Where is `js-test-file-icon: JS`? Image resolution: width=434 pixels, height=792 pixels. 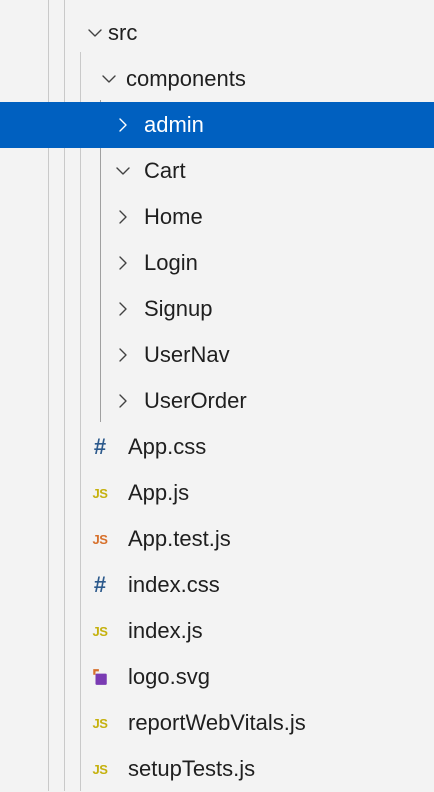 js-test-file-icon: JS is located at coordinates (100, 539).